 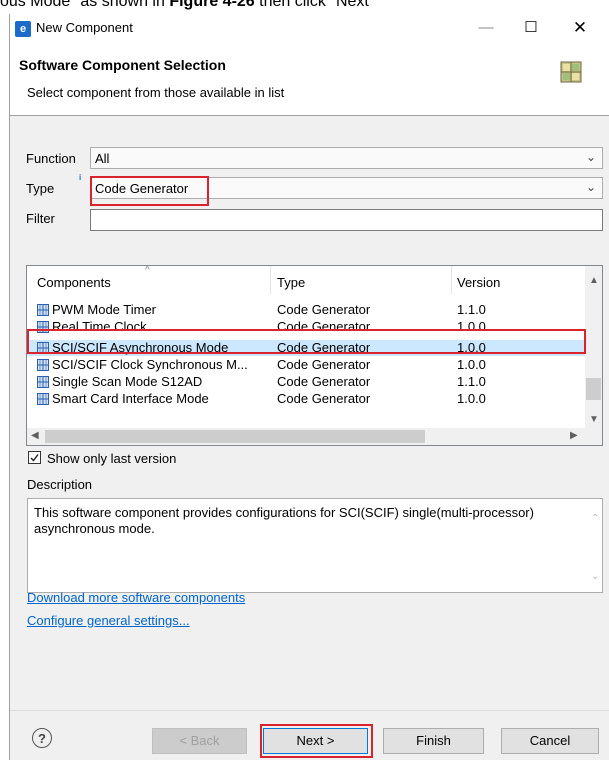 What do you see at coordinates (306, 341) in the screenshot?
I see `selected-row-highlight-box` at bounding box center [306, 341].